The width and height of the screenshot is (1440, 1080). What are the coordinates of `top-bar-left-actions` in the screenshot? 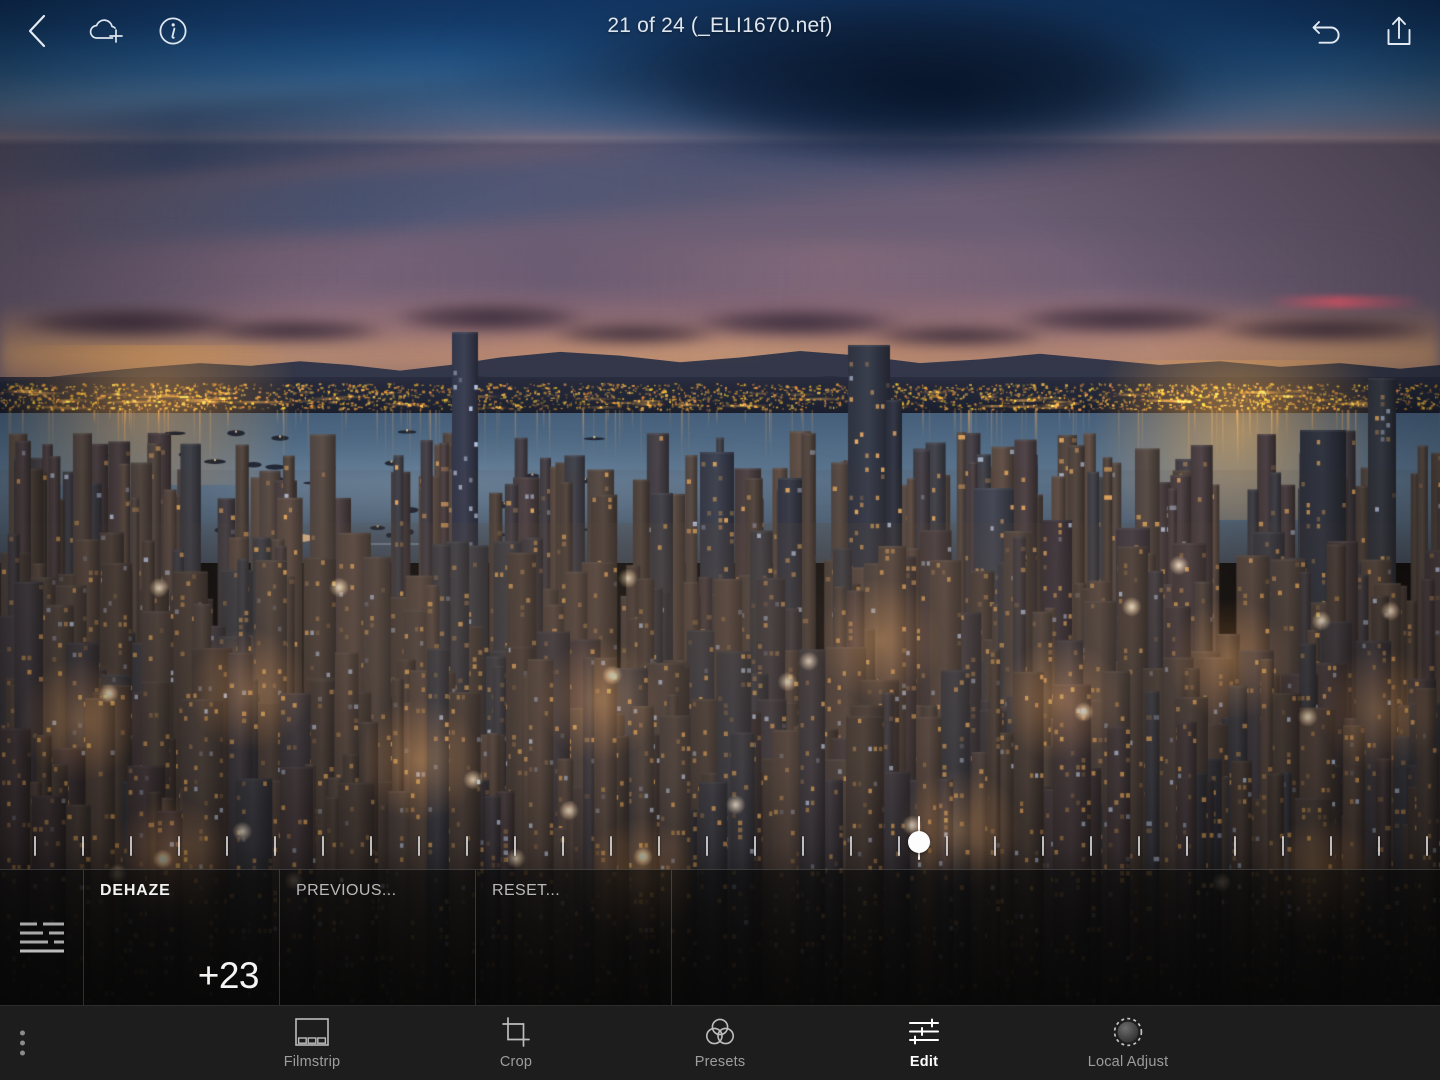 It's located at (96, 31).